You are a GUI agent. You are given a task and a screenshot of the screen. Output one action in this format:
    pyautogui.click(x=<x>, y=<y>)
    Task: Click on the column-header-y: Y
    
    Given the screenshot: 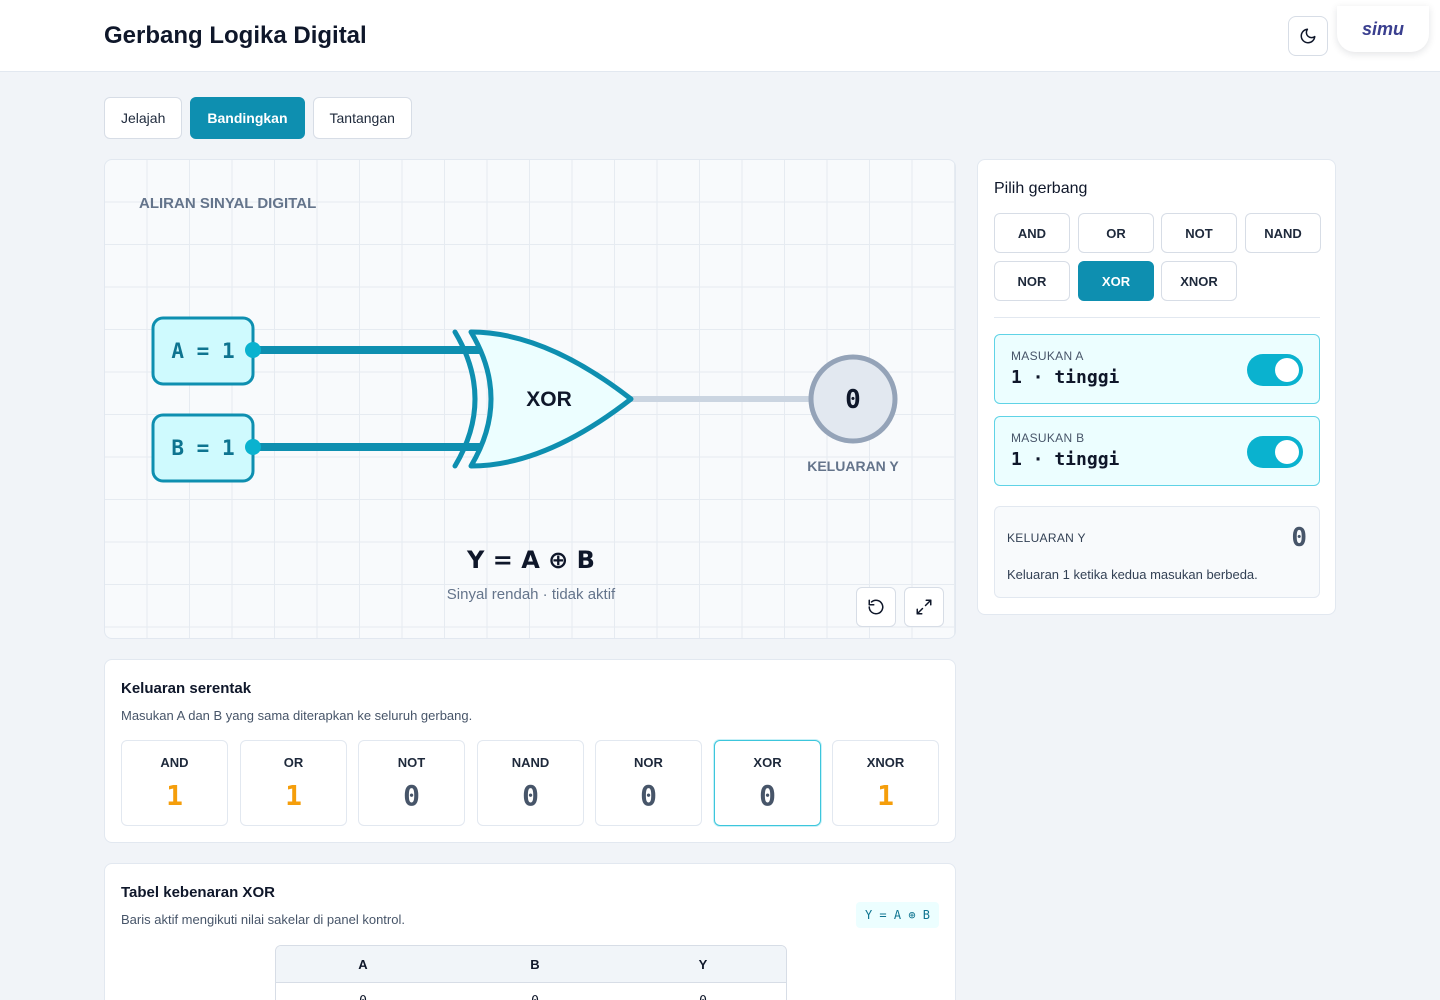 What is the action you would take?
    pyautogui.click(x=703, y=964)
    